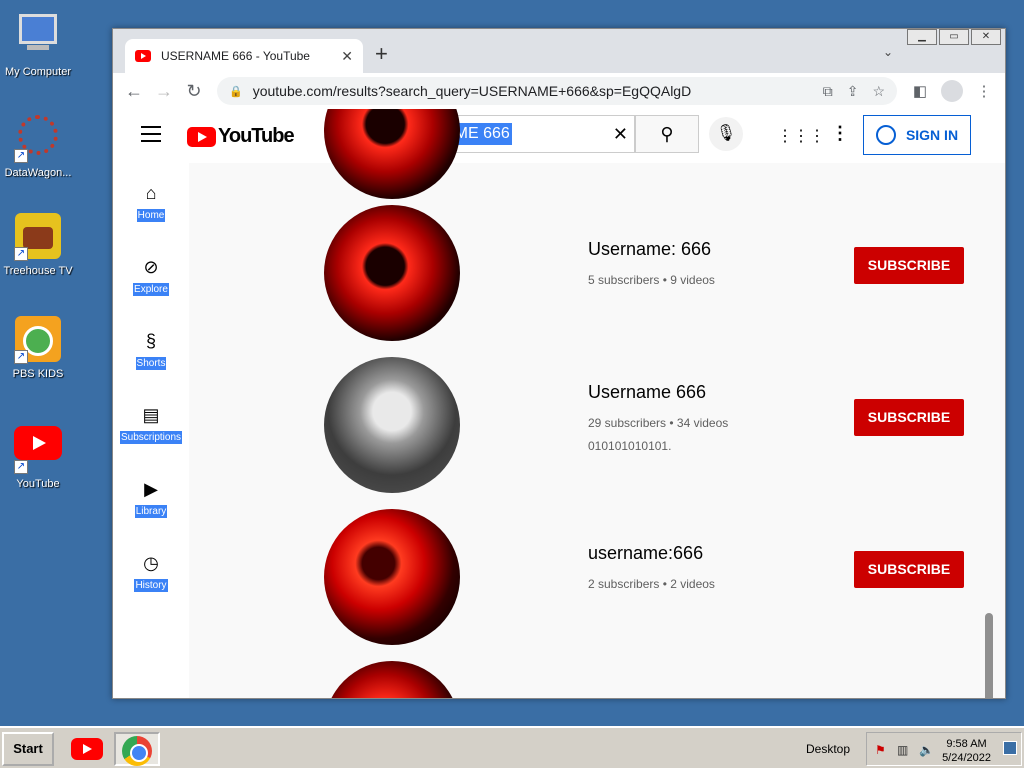 The height and width of the screenshot is (768, 1024). Describe the element at coordinates (151, 136) in the screenshot. I see `hamburger-menu-icon` at that location.